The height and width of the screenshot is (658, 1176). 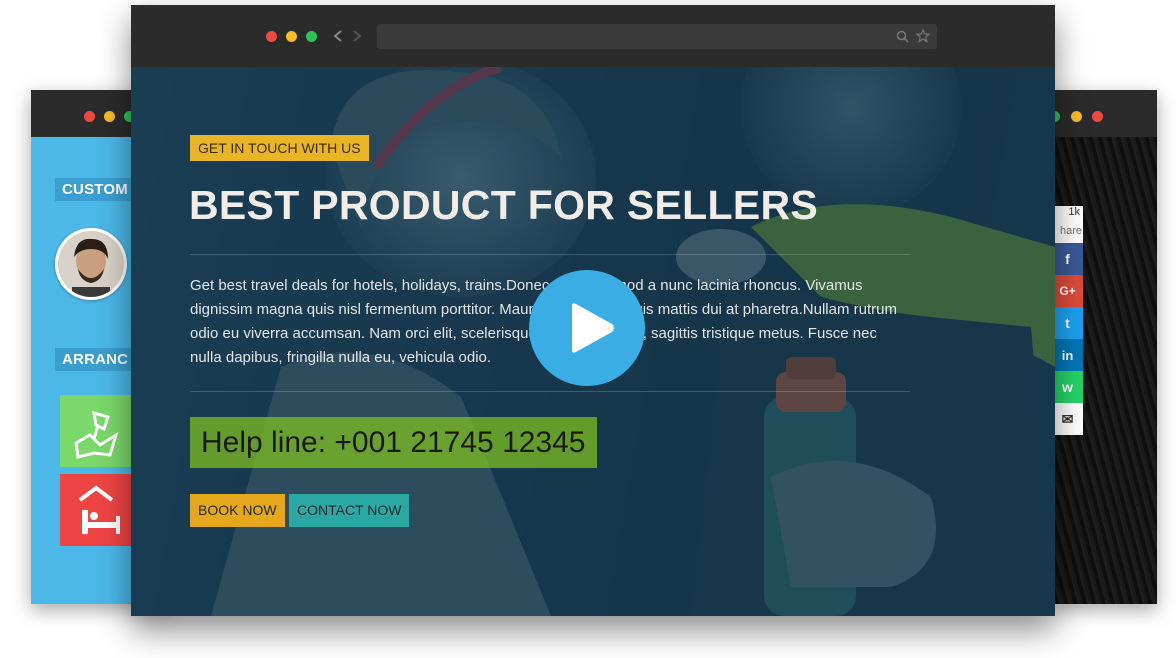 I want to click on linkedin-share-button: in, so click(x=1067, y=355).